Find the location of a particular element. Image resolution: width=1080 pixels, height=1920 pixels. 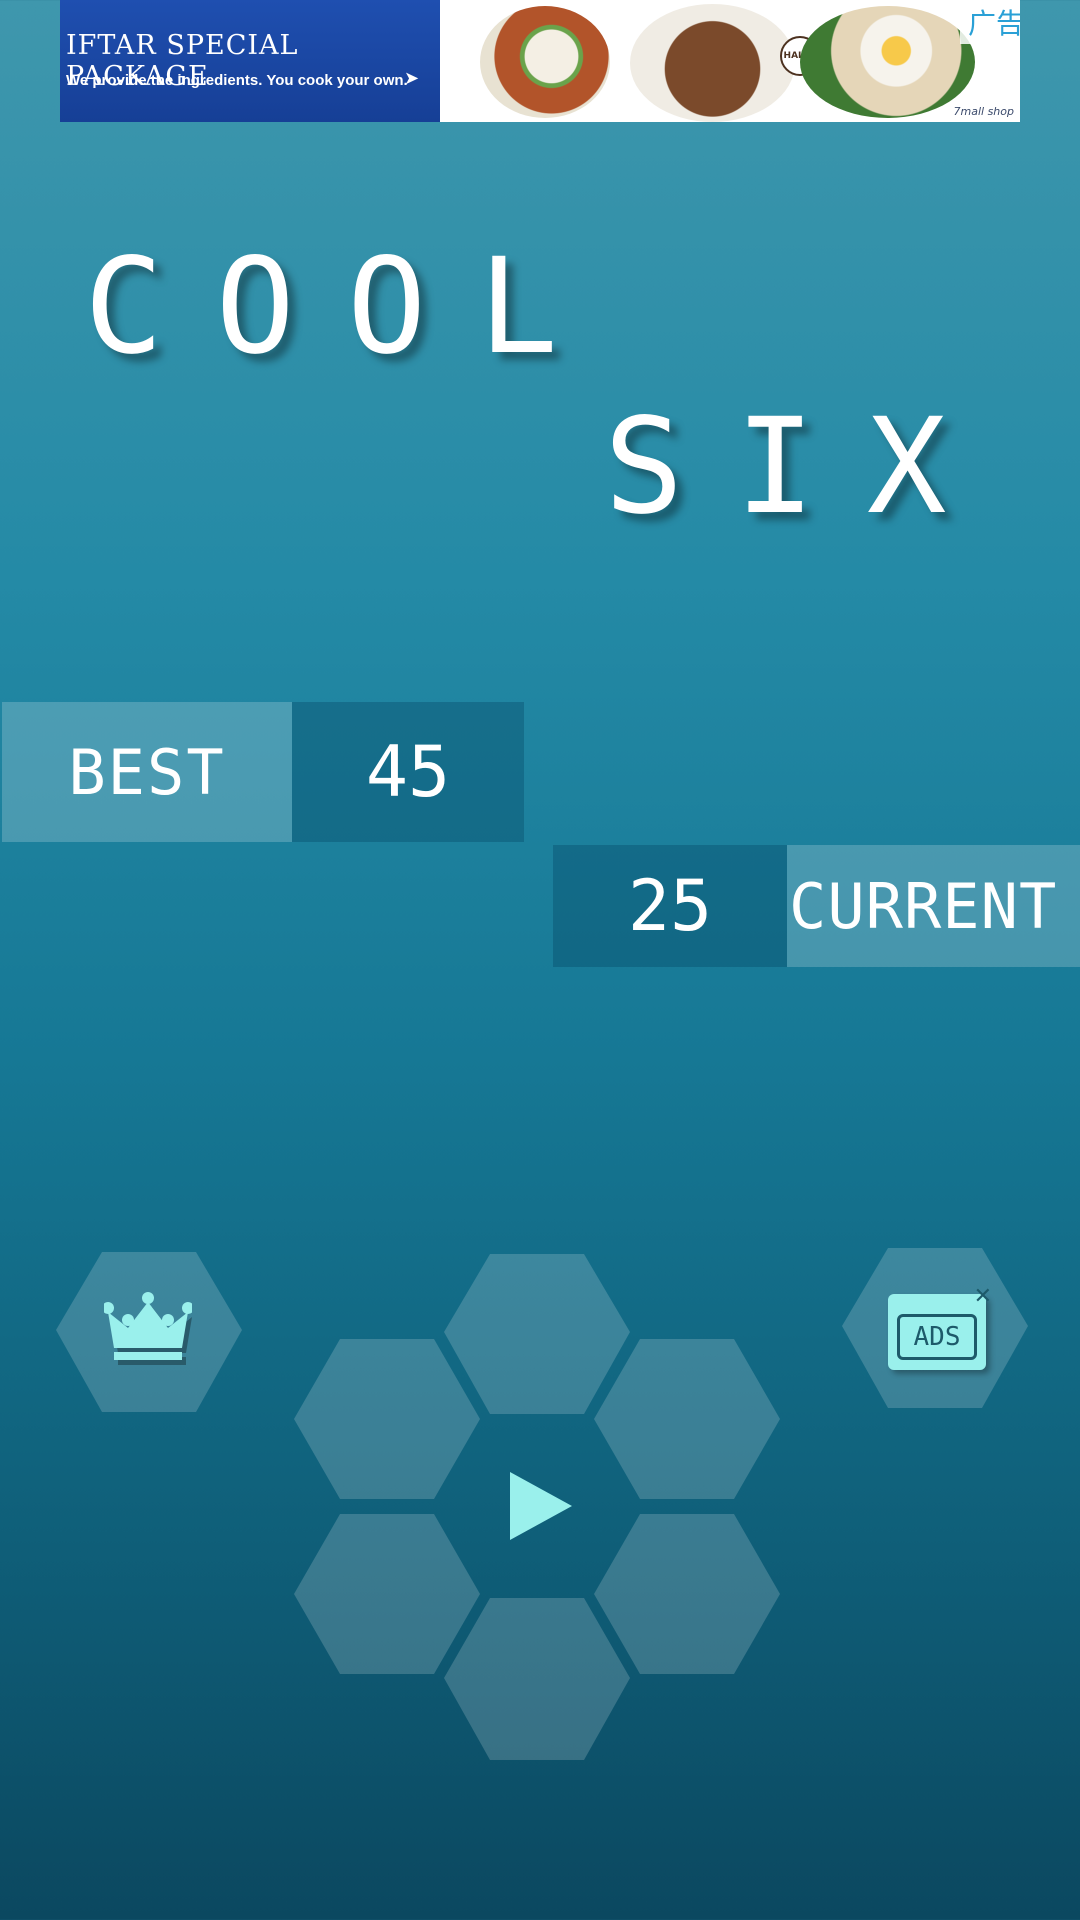

best-score-value: 45 is located at coordinates (408, 772).